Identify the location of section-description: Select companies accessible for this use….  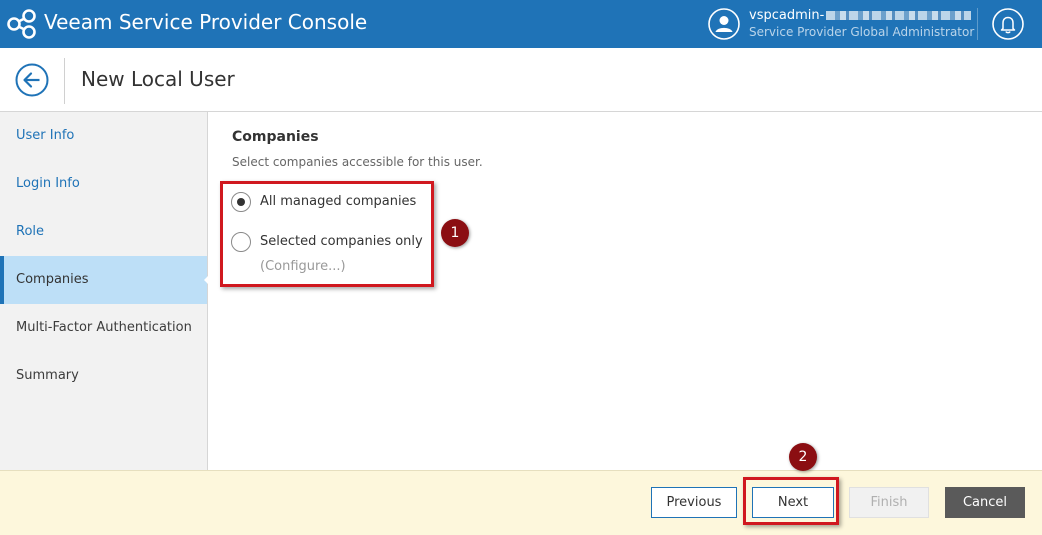
(357, 162).